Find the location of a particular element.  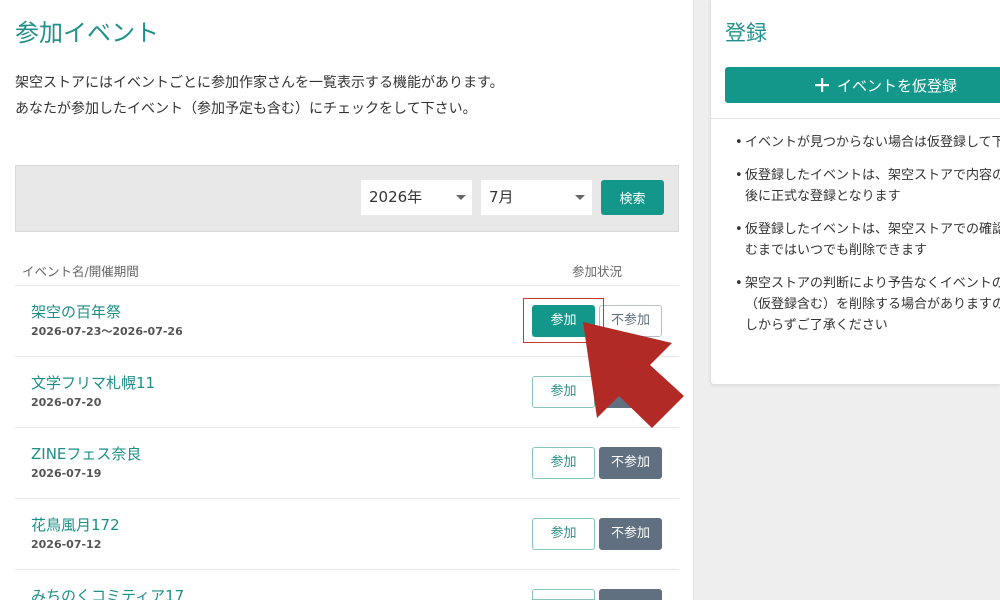

description-line: 架空ストアにはイベントごとに参加作家さんを一覧表示する機能があります。 is located at coordinates (259, 83).